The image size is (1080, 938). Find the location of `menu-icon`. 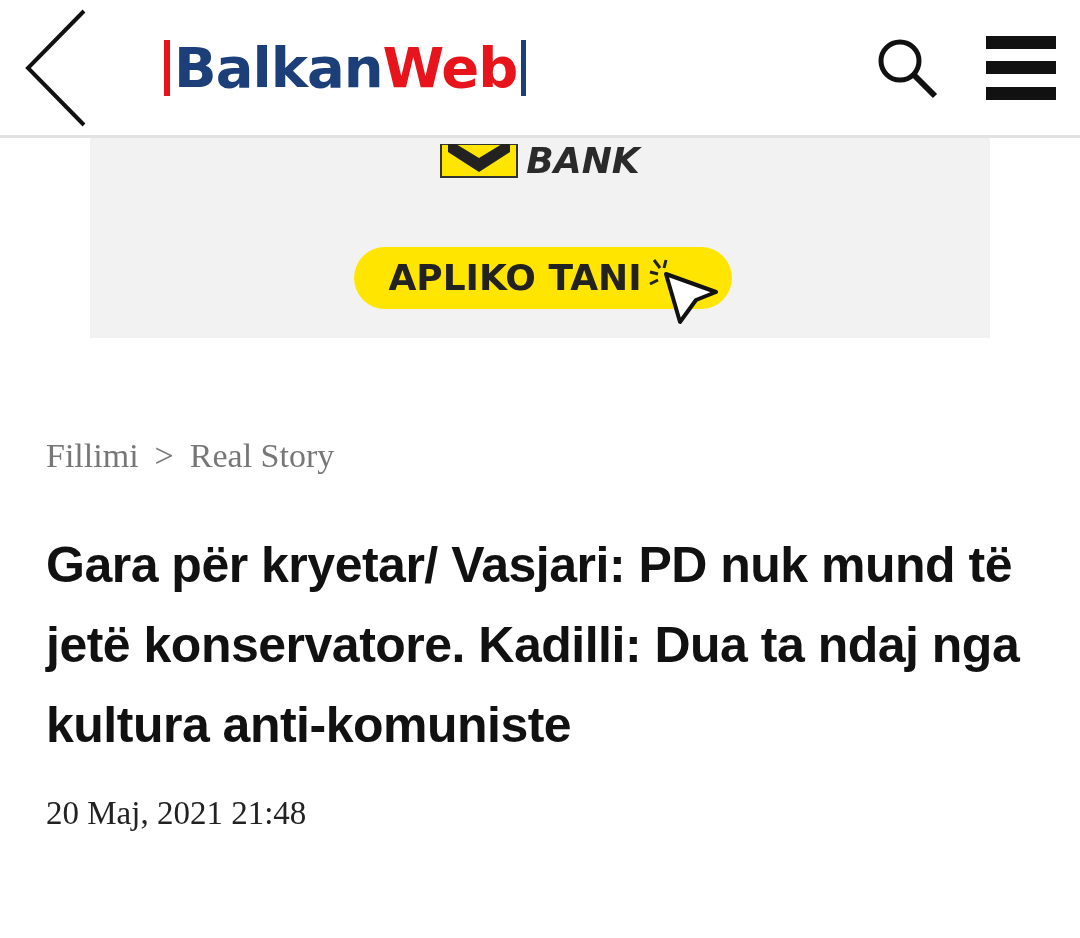

menu-icon is located at coordinates (1021, 67).